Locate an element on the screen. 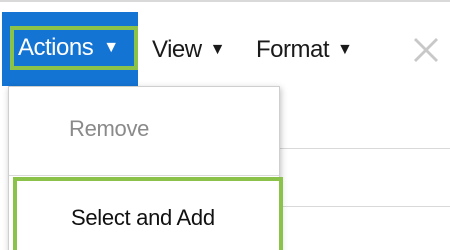 The image size is (450, 250). menu-item-remove-label: Remove is located at coordinates (109, 128).